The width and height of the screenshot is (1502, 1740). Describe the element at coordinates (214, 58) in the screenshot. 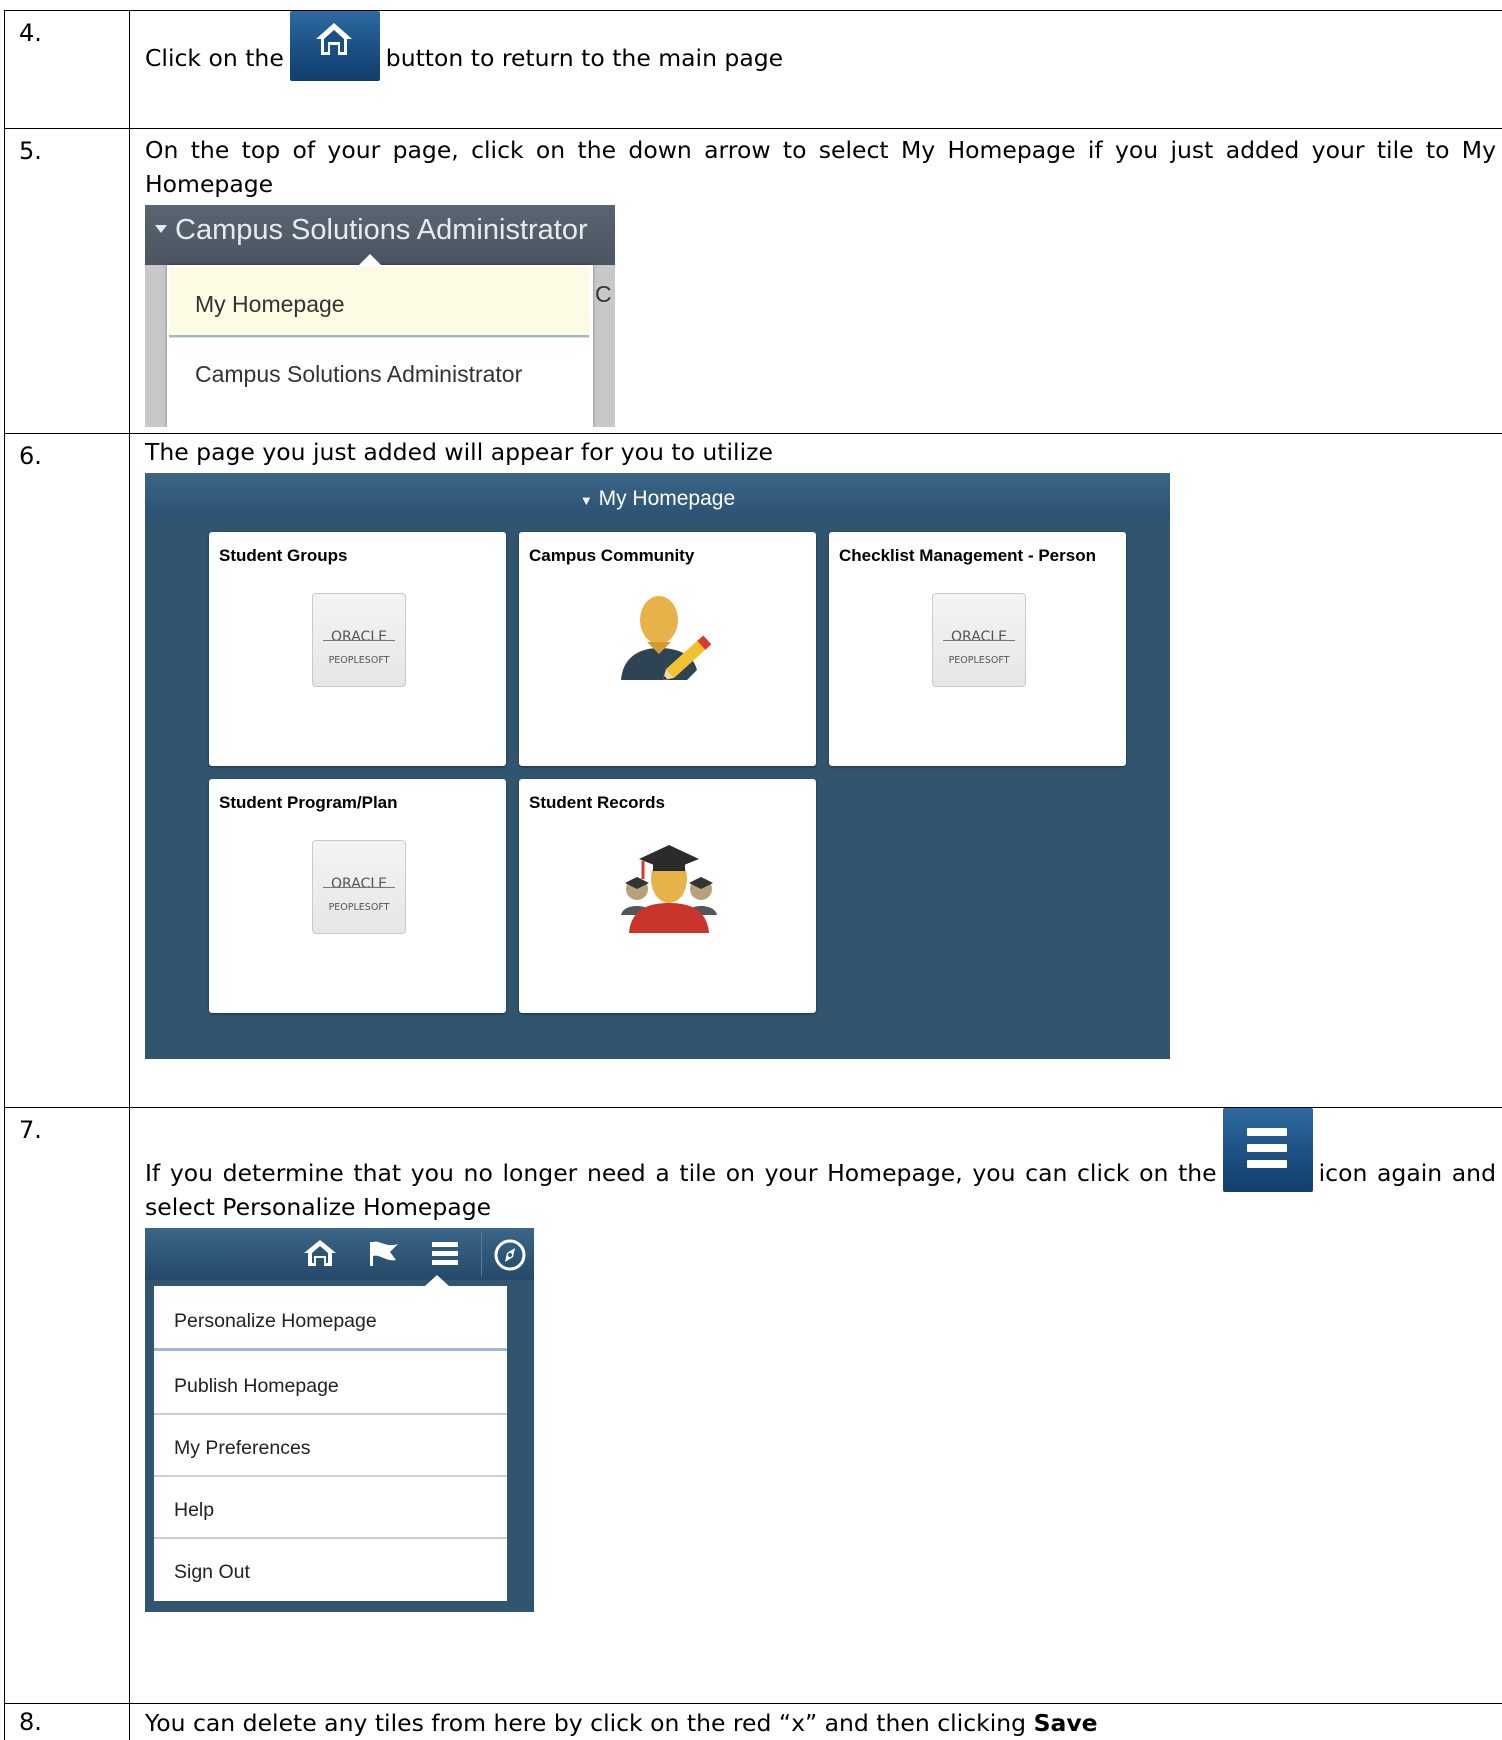

I see `step-text-before: Click on the` at that location.